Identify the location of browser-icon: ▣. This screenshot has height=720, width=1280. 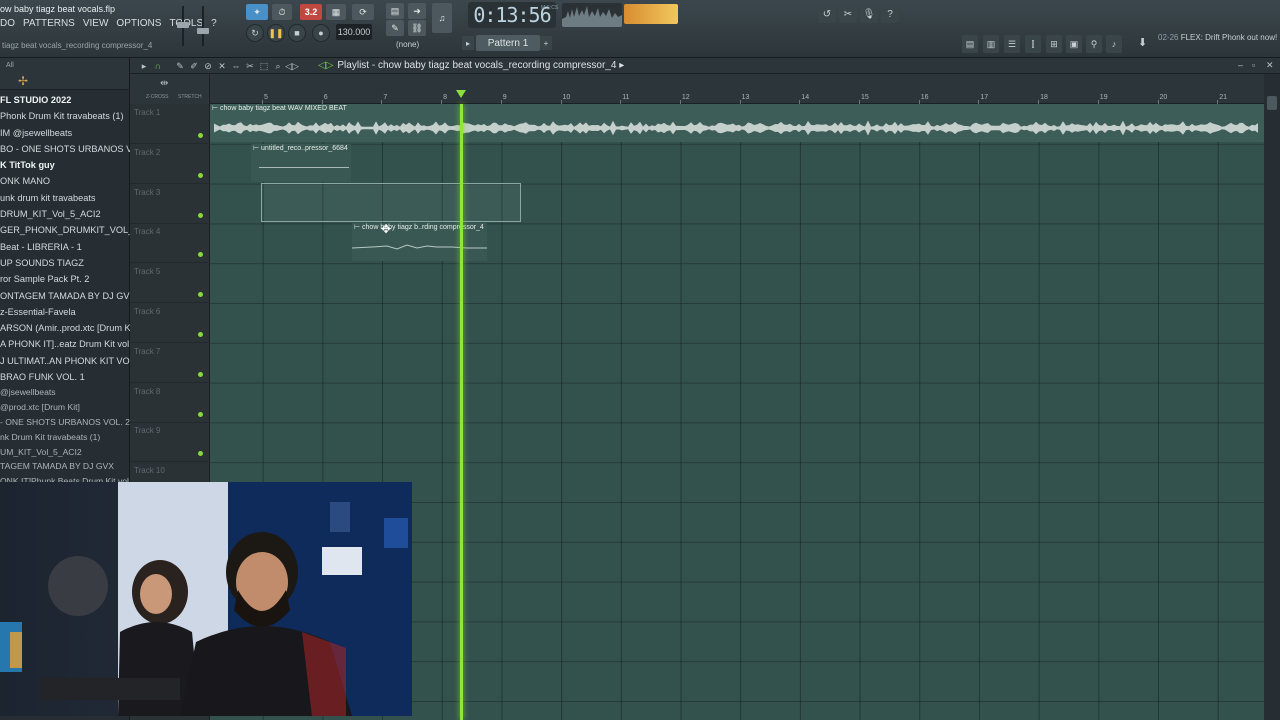
(1074, 44).